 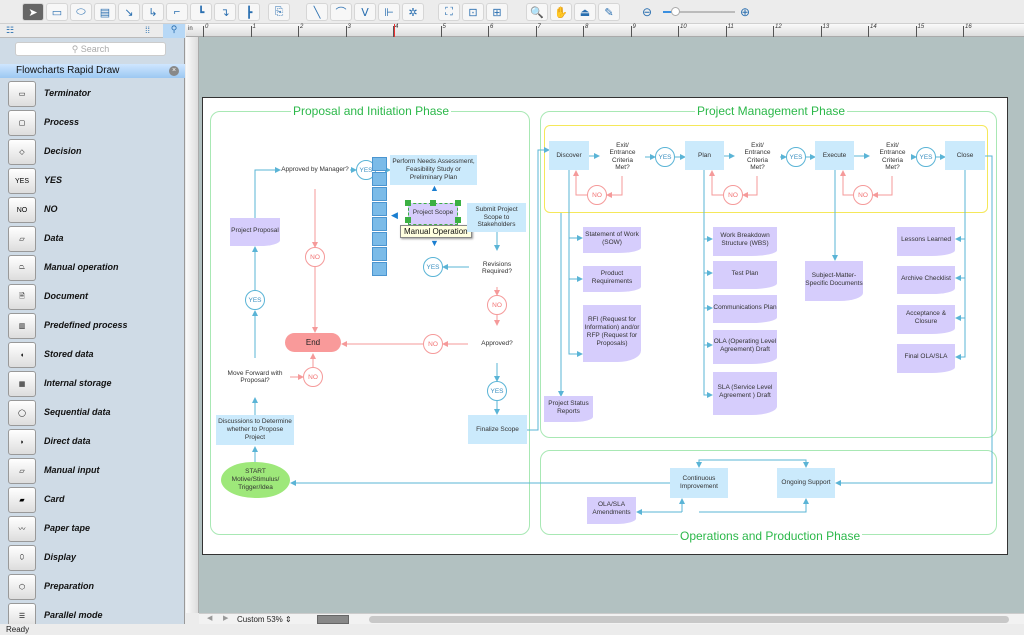 I want to click on ruler-cursor-marker, so click(x=394, y=30).